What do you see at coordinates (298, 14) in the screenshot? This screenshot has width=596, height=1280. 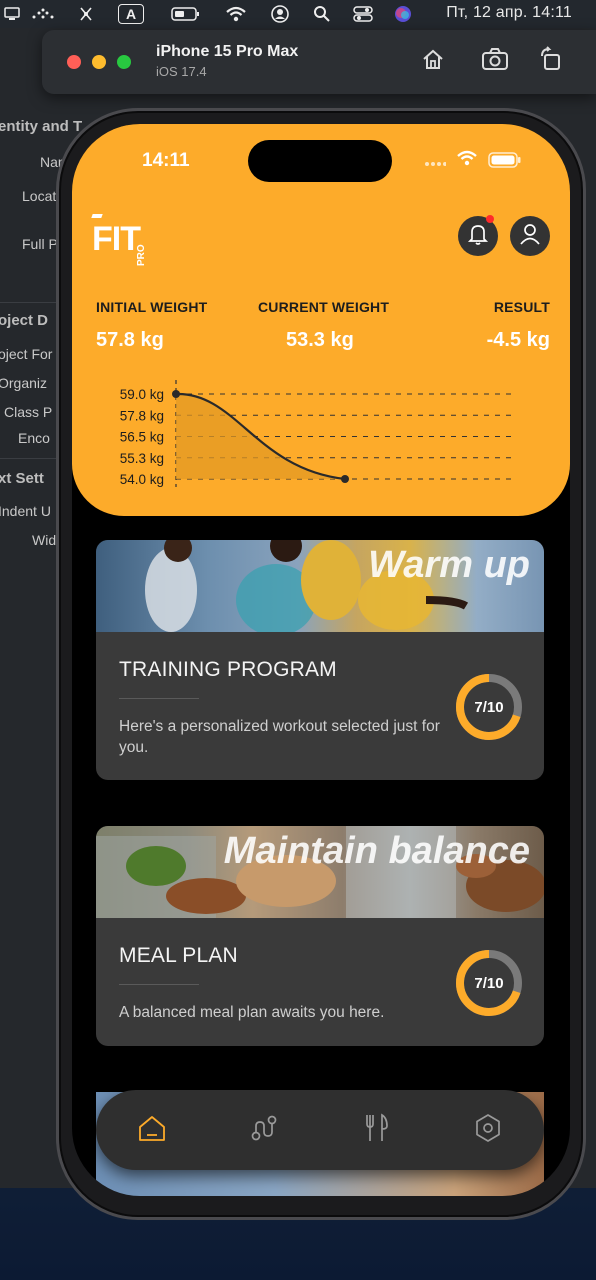 I see `macos-menu-bar: A Пт, 12 апр. 14:11` at bounding box center [298, 14].